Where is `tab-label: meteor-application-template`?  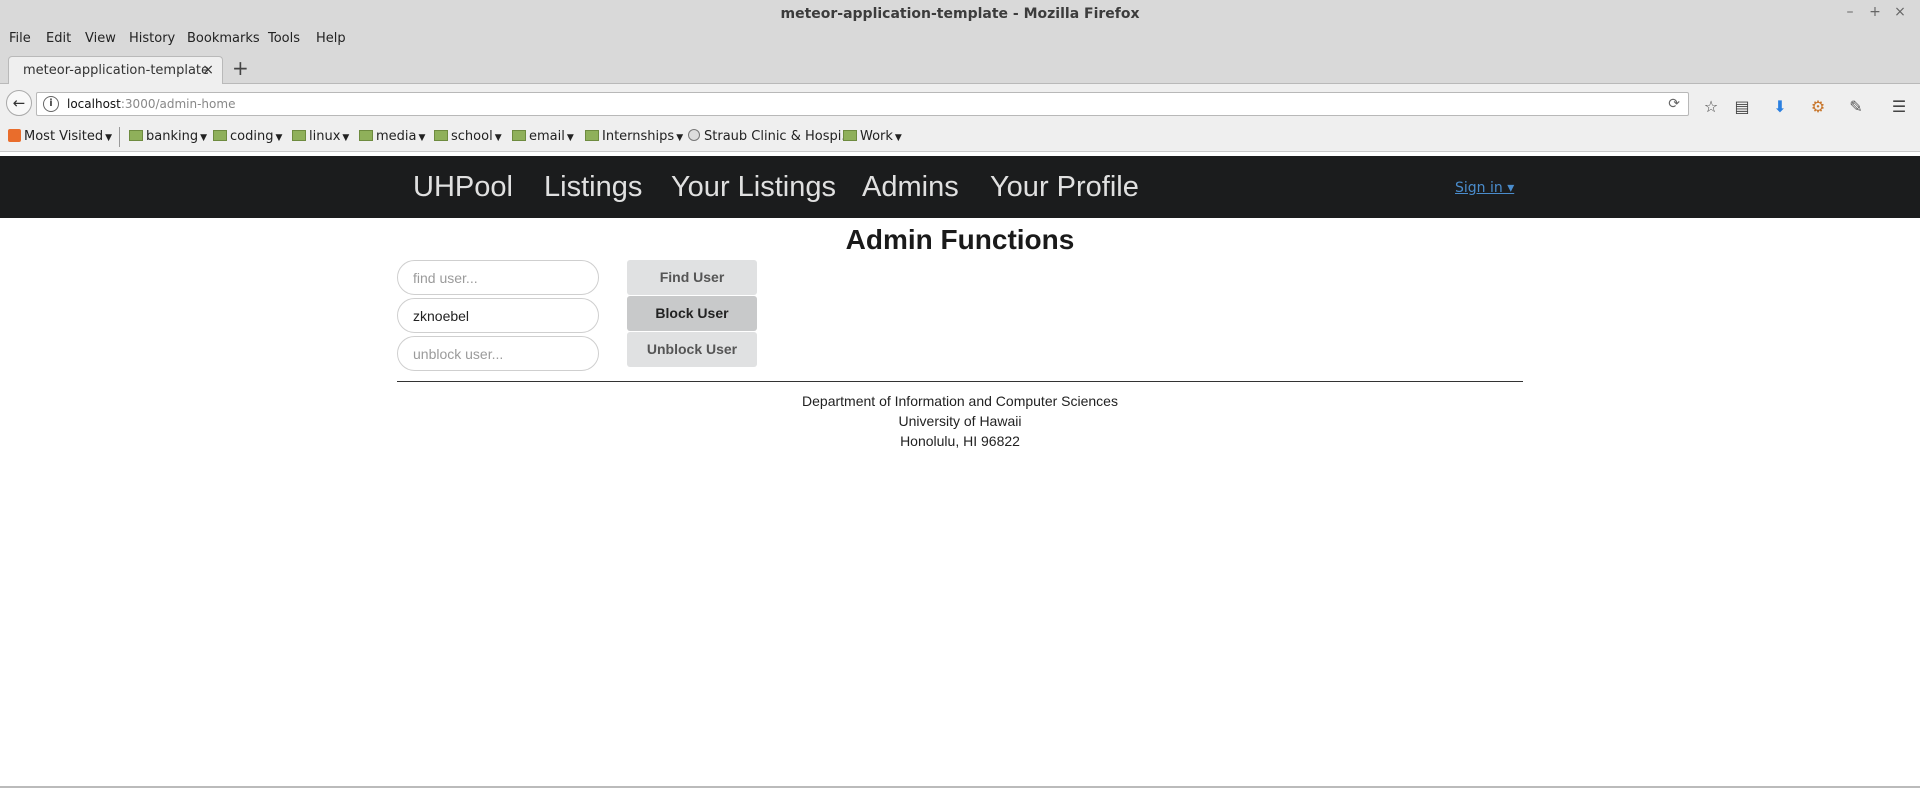
tab-label: meteor-application-template is located at coordinates (116, 70).